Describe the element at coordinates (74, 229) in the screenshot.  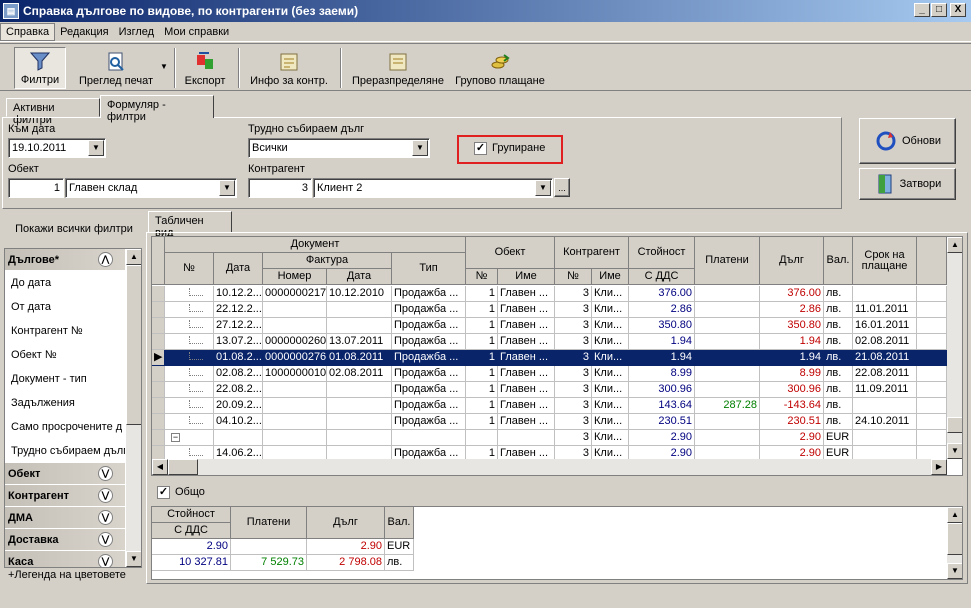
I see `show-all-filters-button: Покажи всички филтри` at that location.